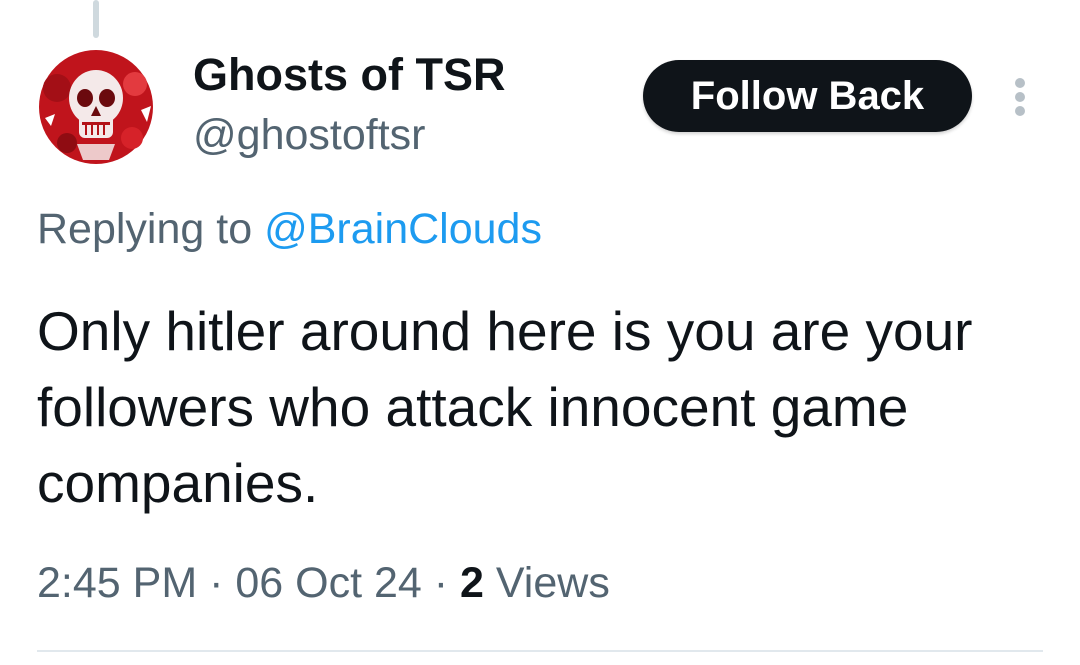  I want to click on replying-prefix: Replying to, so click(151, 229).